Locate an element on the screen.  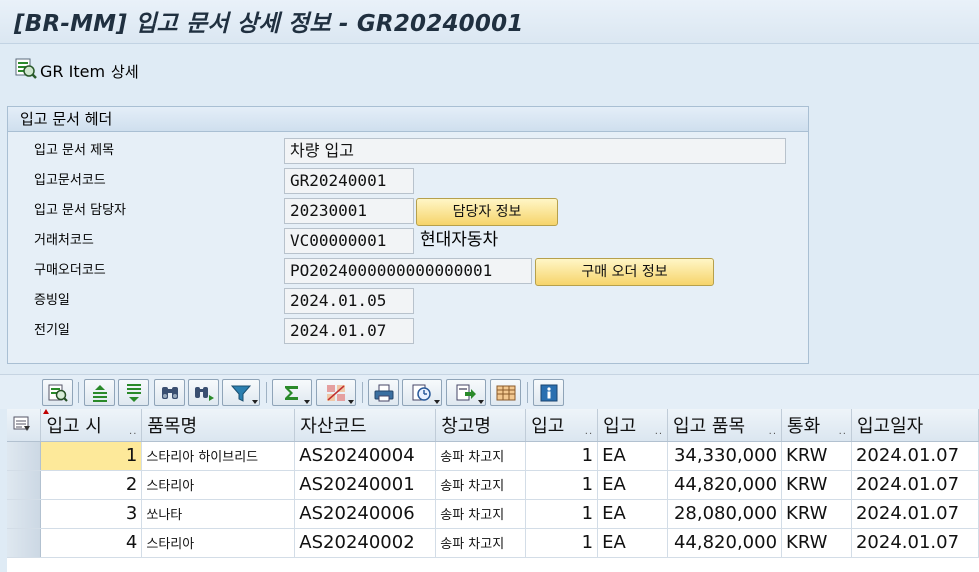
column-header-asset-code: 자산코드 is located at coordinates (365, 425).